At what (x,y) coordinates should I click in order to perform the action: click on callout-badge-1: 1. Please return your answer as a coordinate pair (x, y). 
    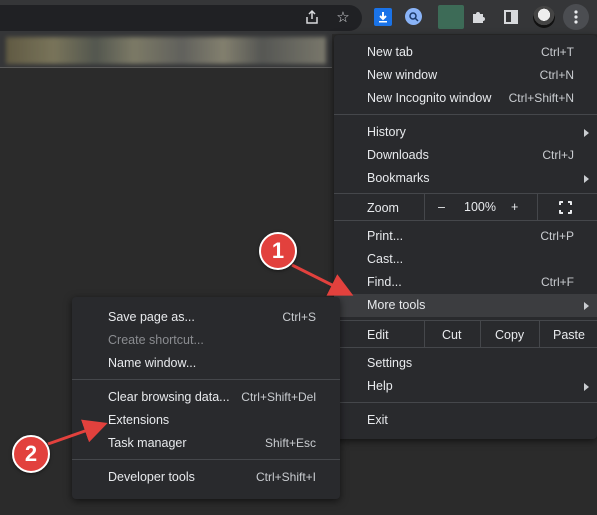
    Looking at the image, I should click on (278, 251).